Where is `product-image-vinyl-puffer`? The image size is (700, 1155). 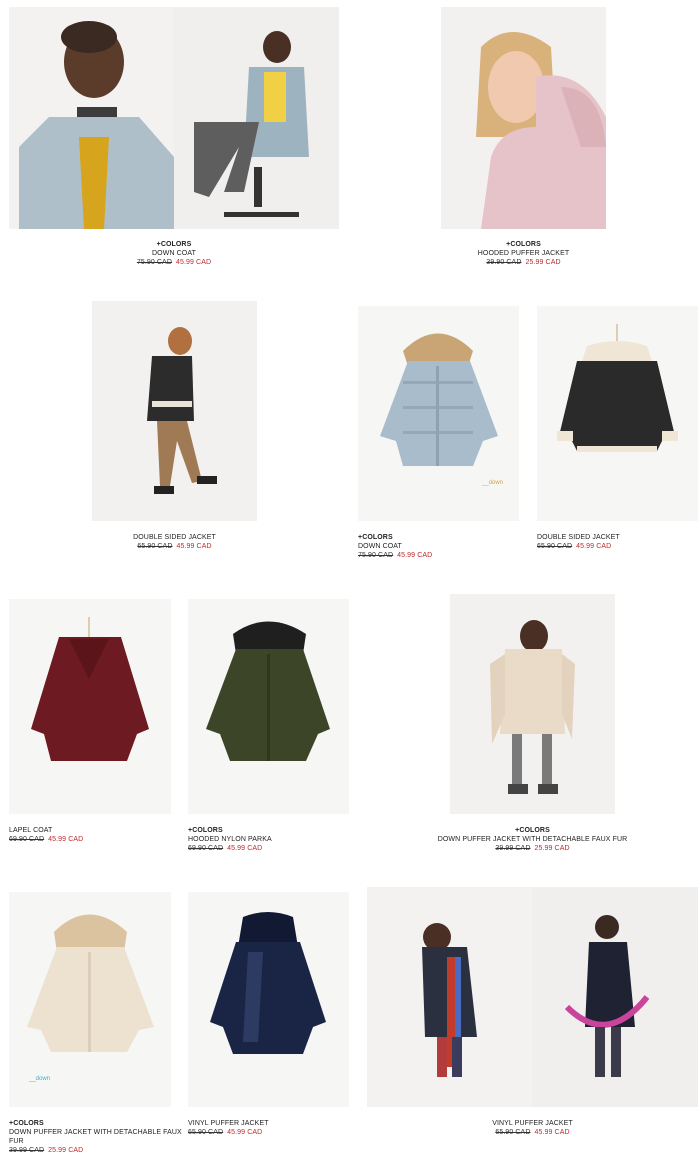
product-image-vinyl-puffer is located at coordinates (268, 999).